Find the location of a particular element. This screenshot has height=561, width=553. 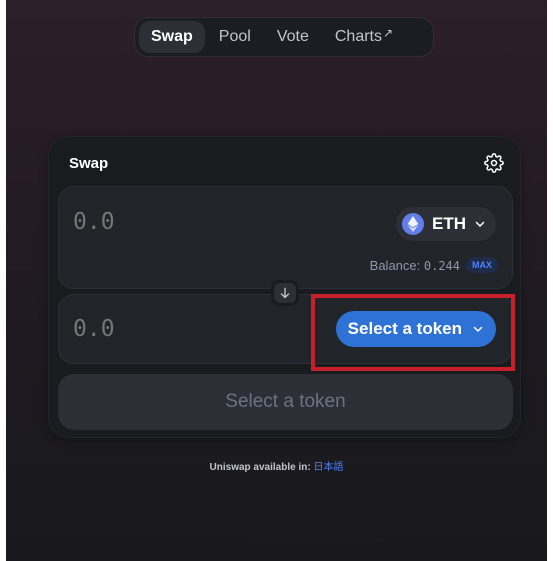

language-link: 日本語 is located at coordinates (328, 467).